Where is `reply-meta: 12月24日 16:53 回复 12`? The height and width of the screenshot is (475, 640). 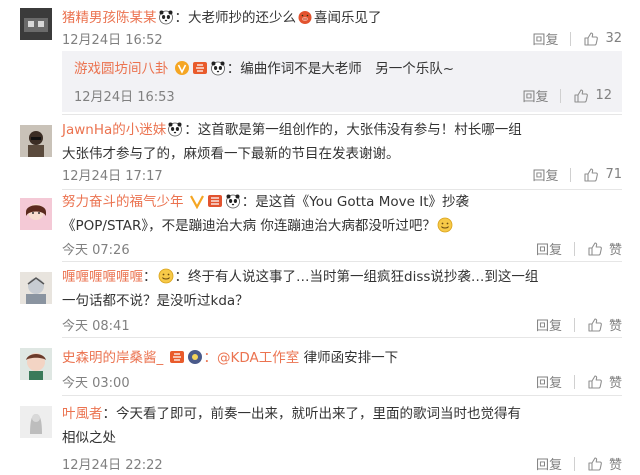 reply-meta: 12月24日 16:53 回复 12 is located at coordinates (348, 96).